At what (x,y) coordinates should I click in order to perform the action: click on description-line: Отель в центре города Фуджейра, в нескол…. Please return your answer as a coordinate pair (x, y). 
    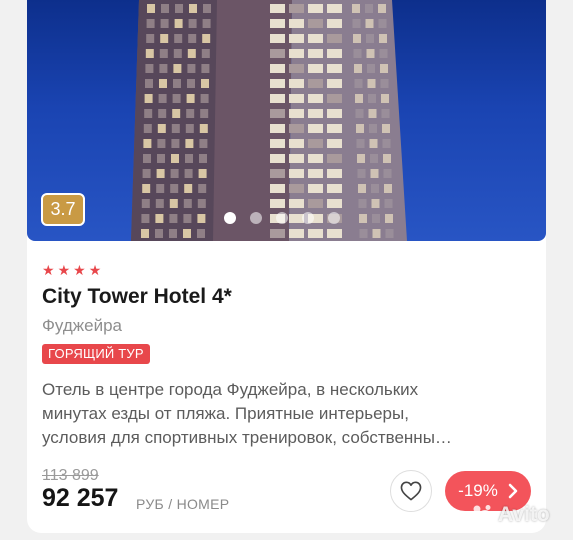
    Looking at the image, I should click on (230, 389).